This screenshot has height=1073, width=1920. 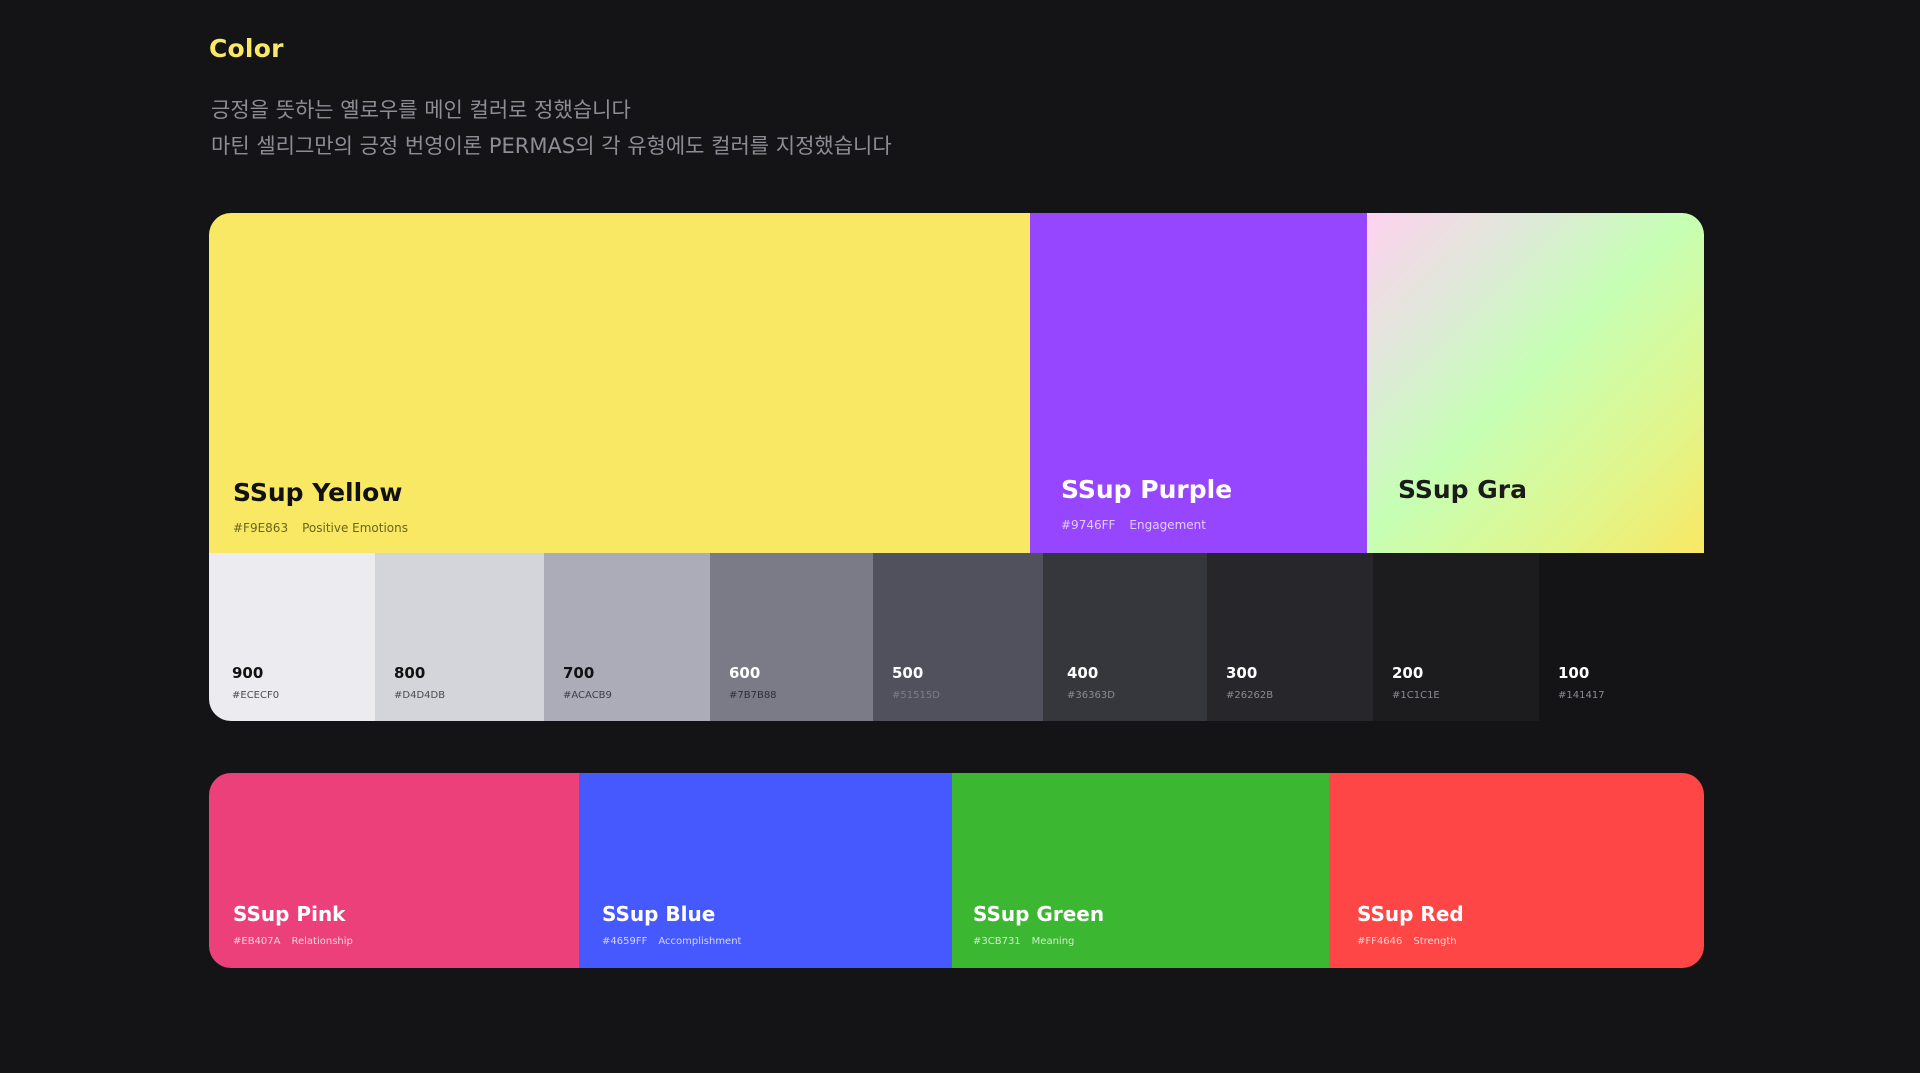 I want to click on gray-label: 300, so click(x=1242, y=673).